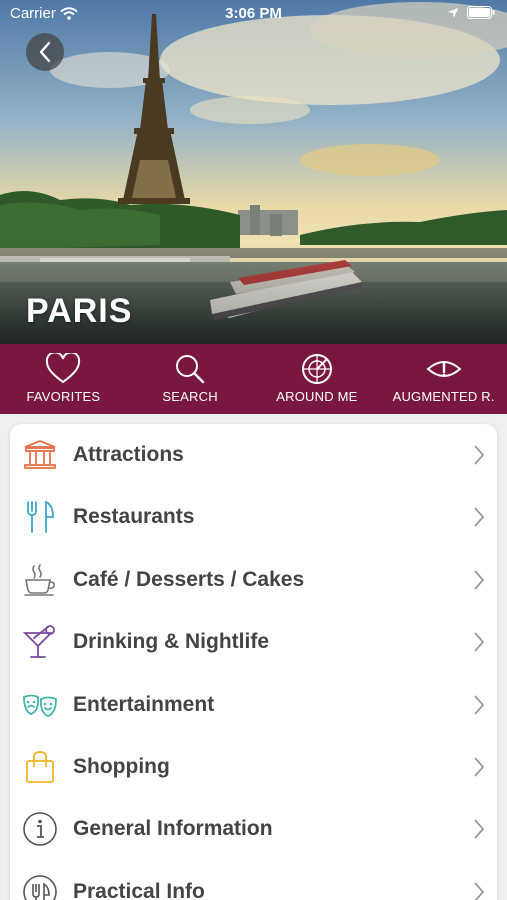  I want to click on radar-icon, so click(316, 369).